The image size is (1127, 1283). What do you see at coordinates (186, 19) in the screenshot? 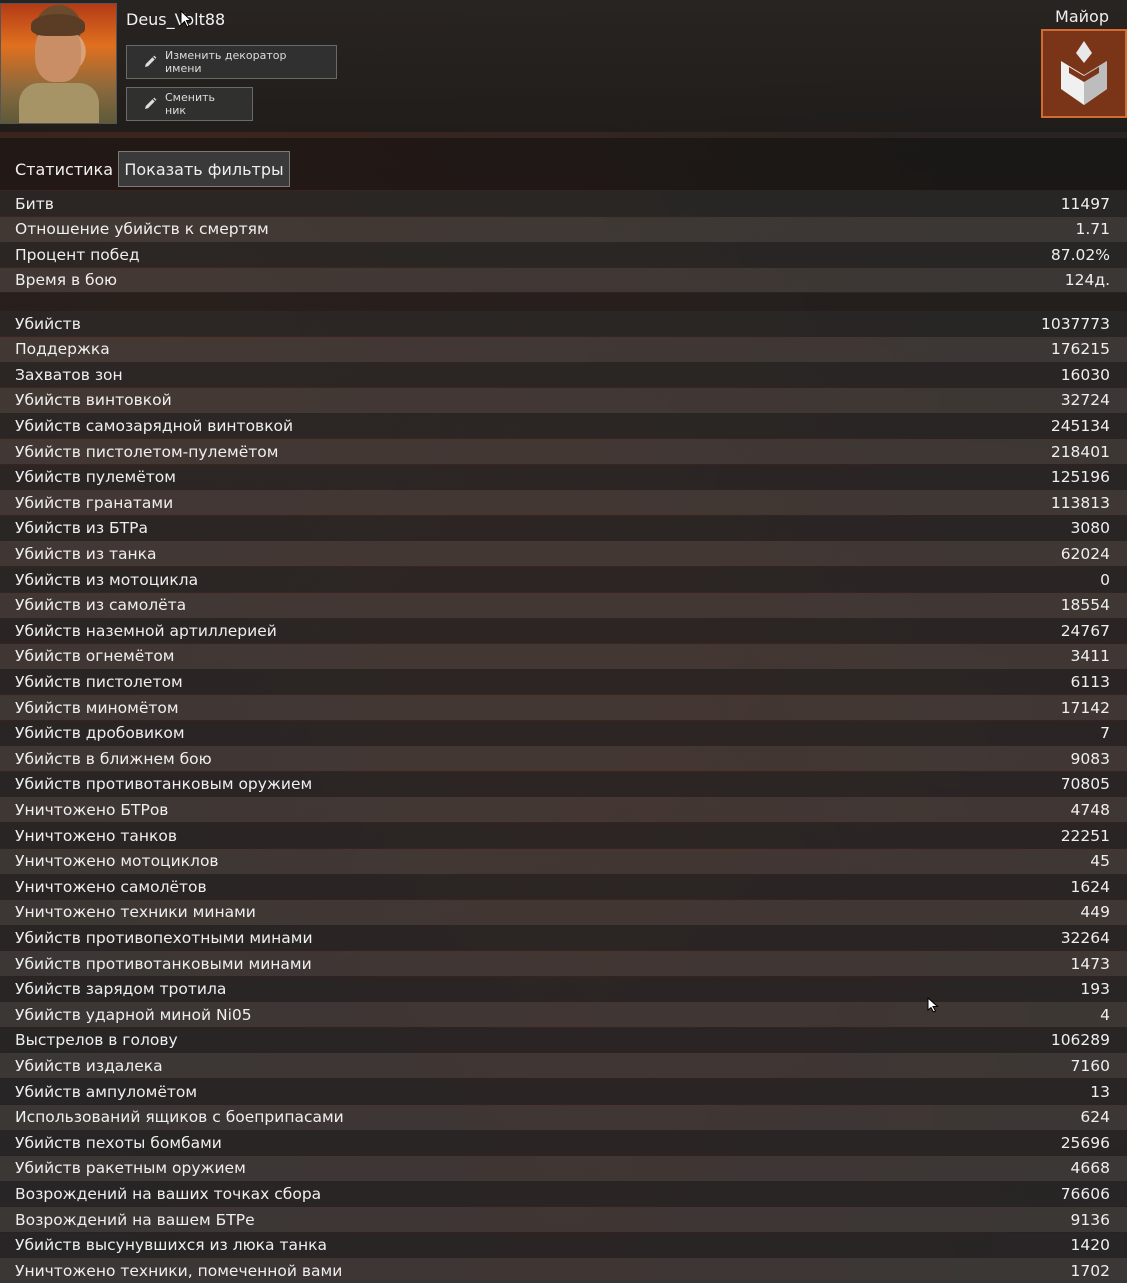
I see `mouse-cursor-icon` at bounding box center [186, 19].